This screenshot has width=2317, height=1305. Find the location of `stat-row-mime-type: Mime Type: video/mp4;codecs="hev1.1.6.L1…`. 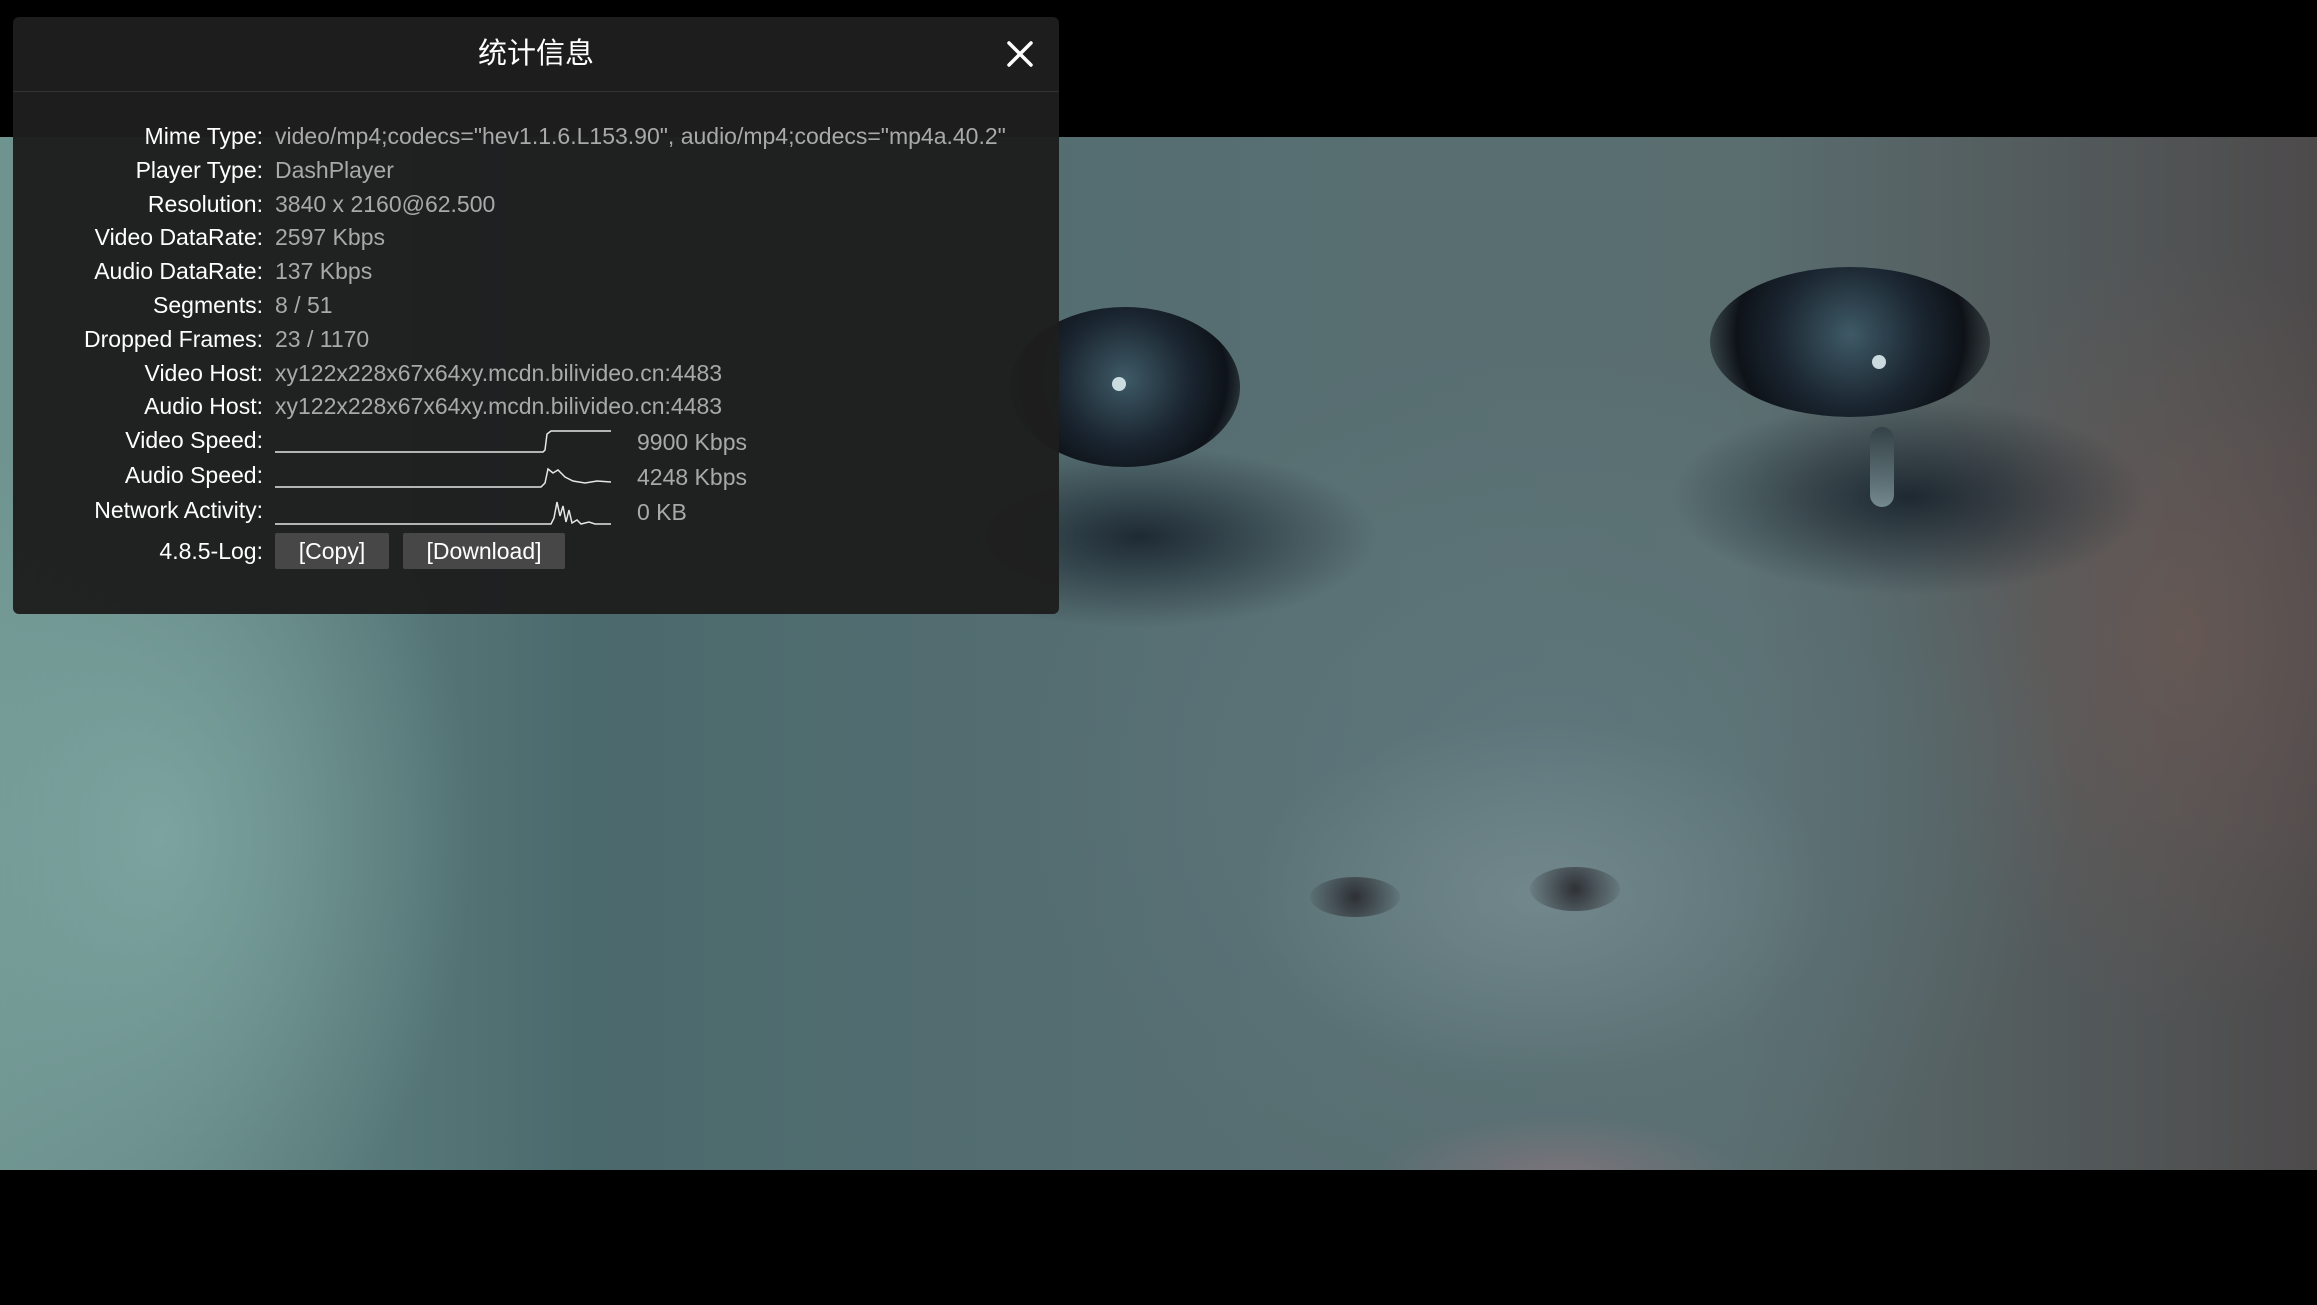

stat-row-mime-type: Mime Type: video/mp4;codecs="hev1.1.6.L1… is located at coordinates (536, 138).